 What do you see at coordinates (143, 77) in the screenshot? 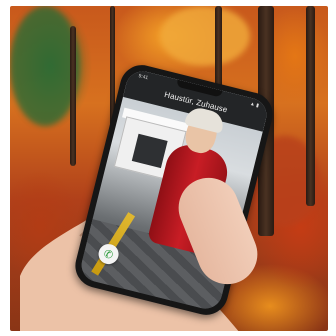
I see `status-time: 9:41` at bounding box center [143, 77].